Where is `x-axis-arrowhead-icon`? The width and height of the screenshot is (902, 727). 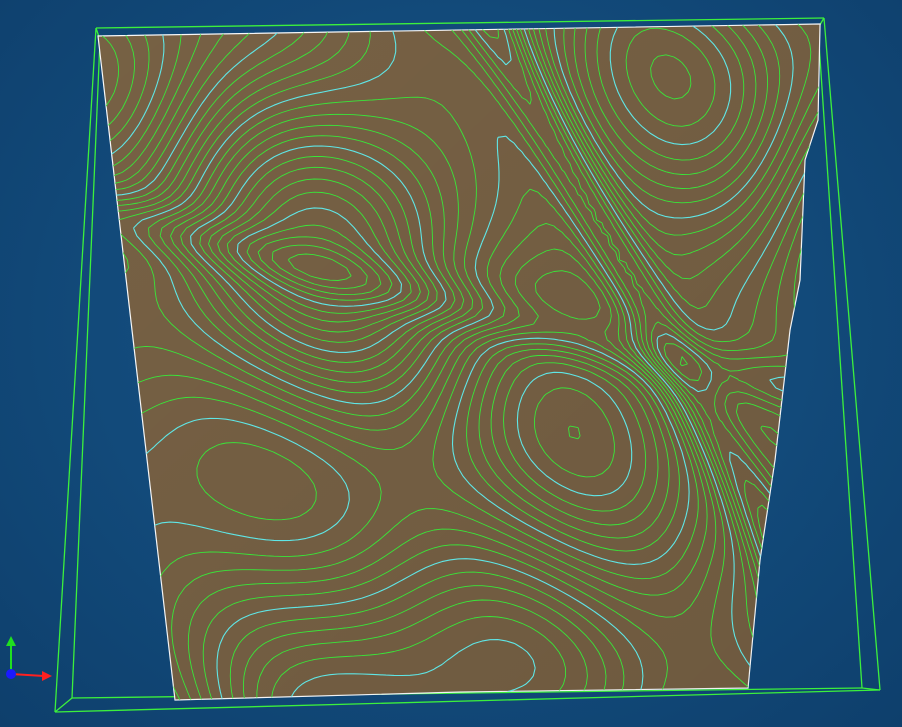
x-axis-arrowhead-icon is located at coordinates (47, 676).